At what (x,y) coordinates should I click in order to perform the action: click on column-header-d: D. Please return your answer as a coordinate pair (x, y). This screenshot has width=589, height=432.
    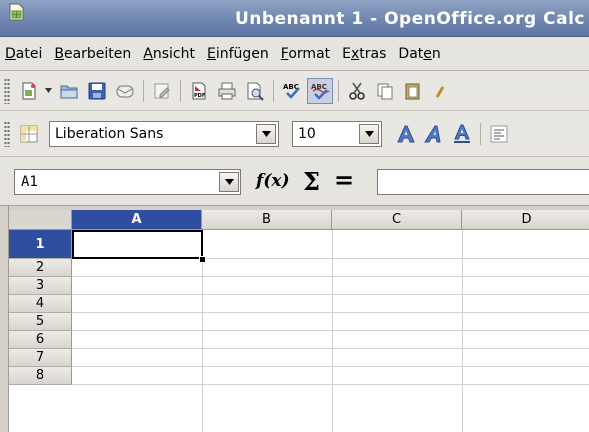
    Looking at the image, I should click on (525, 220).